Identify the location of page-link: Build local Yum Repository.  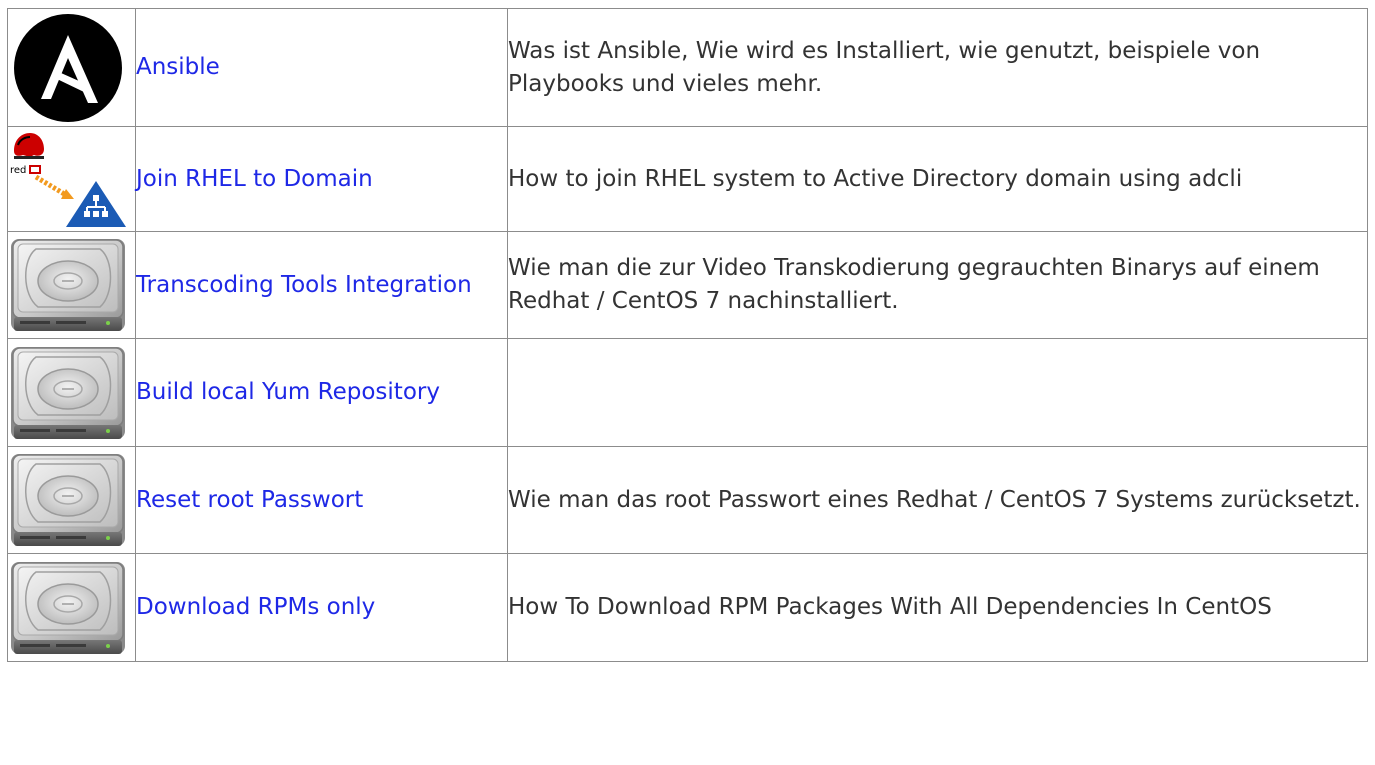
(288, 392).